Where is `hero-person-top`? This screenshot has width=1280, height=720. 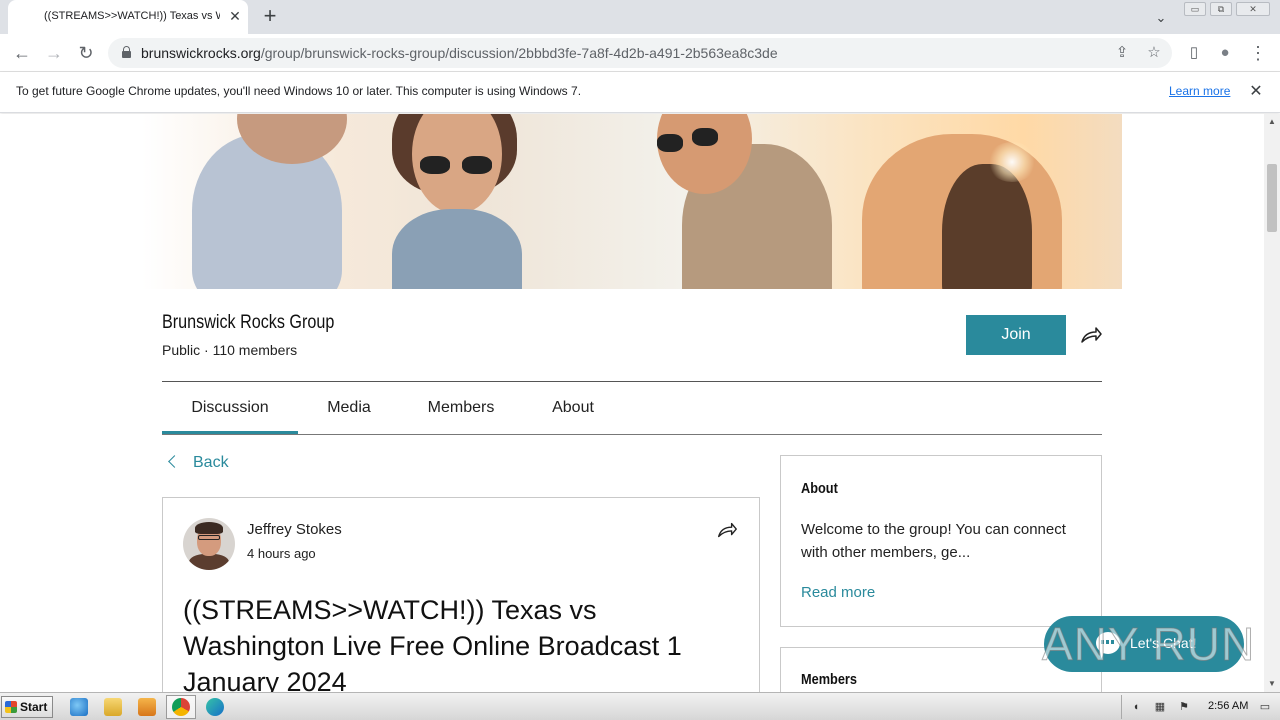
hero-person-top is located at coordinates (987, 226).